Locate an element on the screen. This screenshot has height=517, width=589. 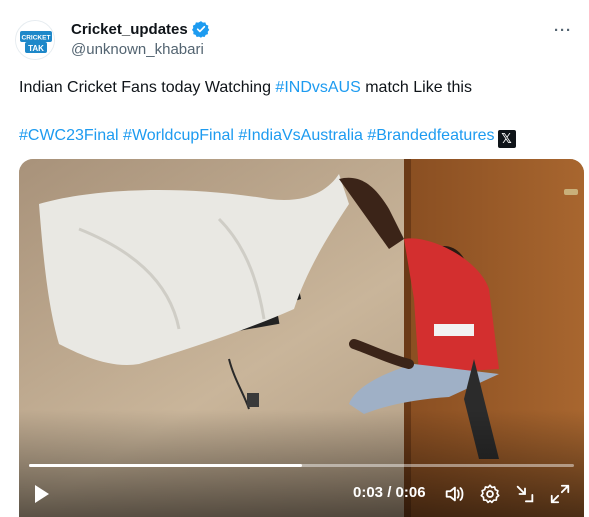
fullscreen-icon is located at coordinates (560, 494).